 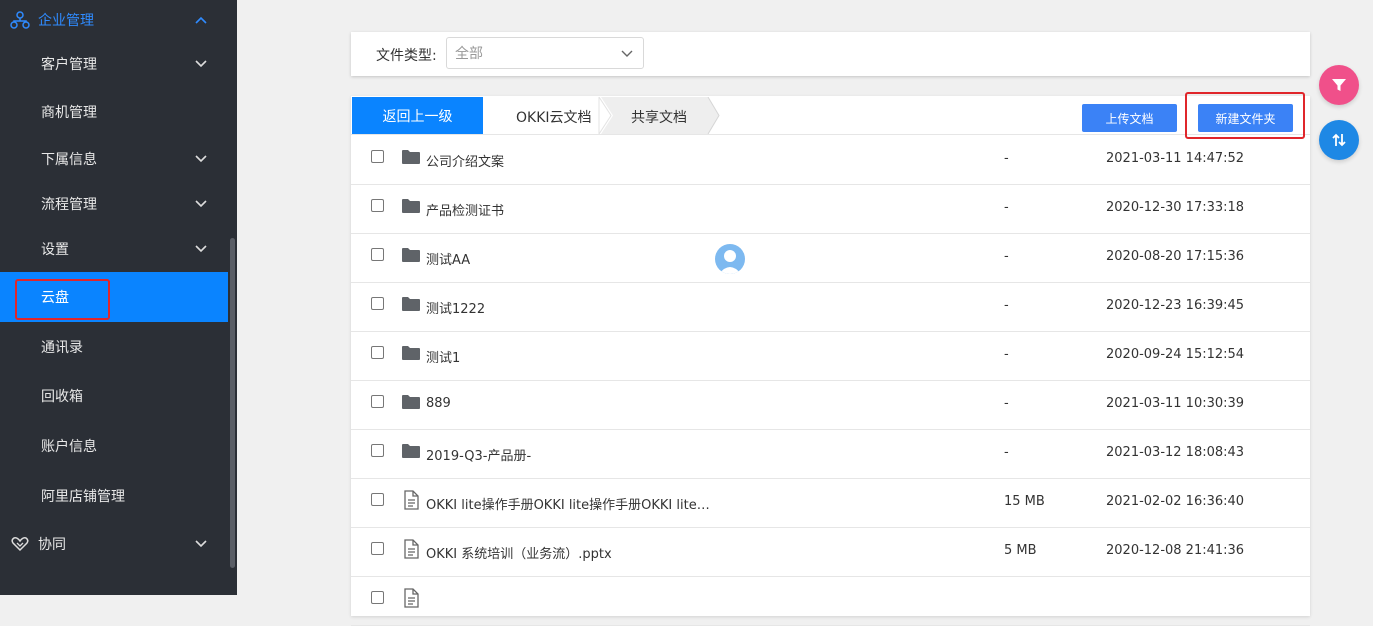 I want to click on sidebar-item-label: 商机管理, so click(x=69, y=113).